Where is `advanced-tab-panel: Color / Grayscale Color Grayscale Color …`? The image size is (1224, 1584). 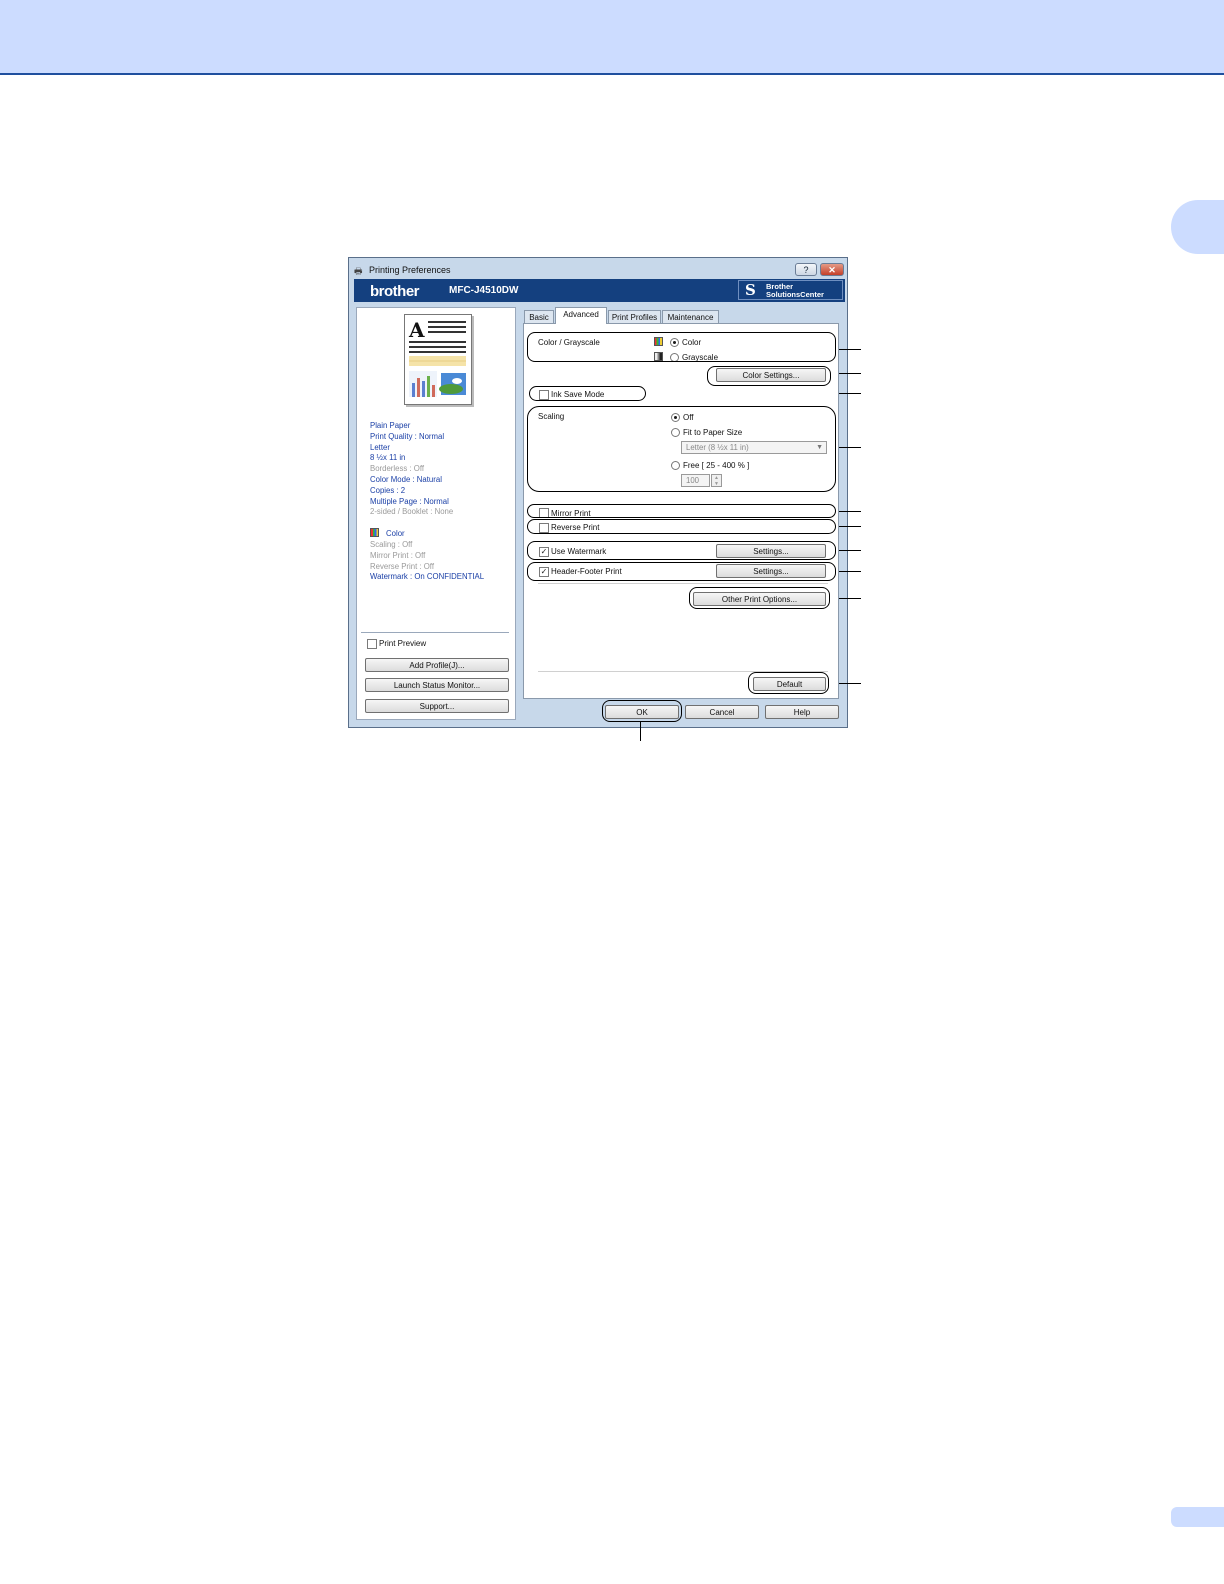 advanced-tab-panel: Color / Grayscale Color Grayscale Color … is located at coordinates (681, 511).